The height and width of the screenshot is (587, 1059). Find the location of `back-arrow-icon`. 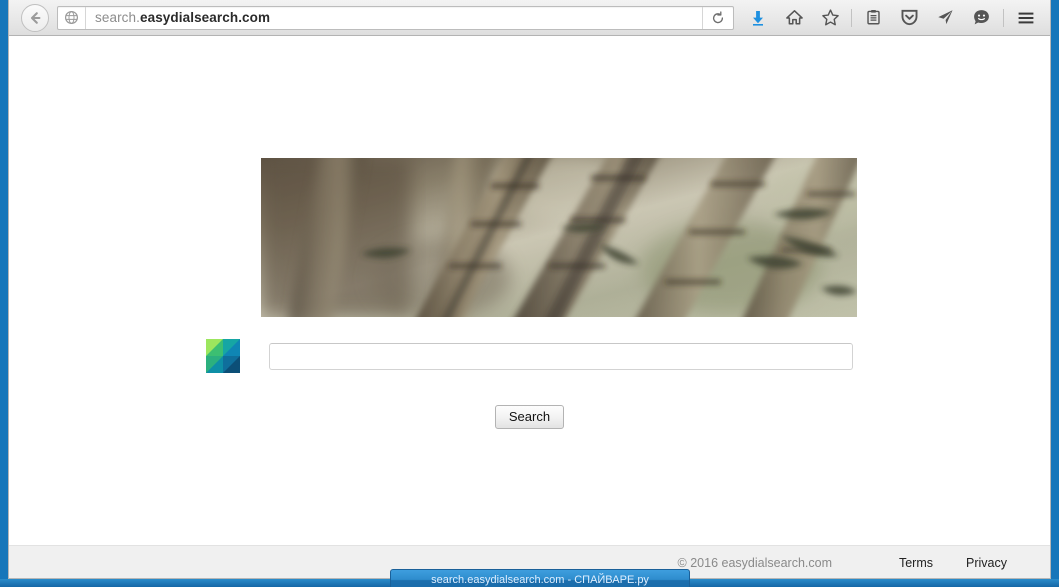

back-arrow-icon is located at coordinates (35, 17).